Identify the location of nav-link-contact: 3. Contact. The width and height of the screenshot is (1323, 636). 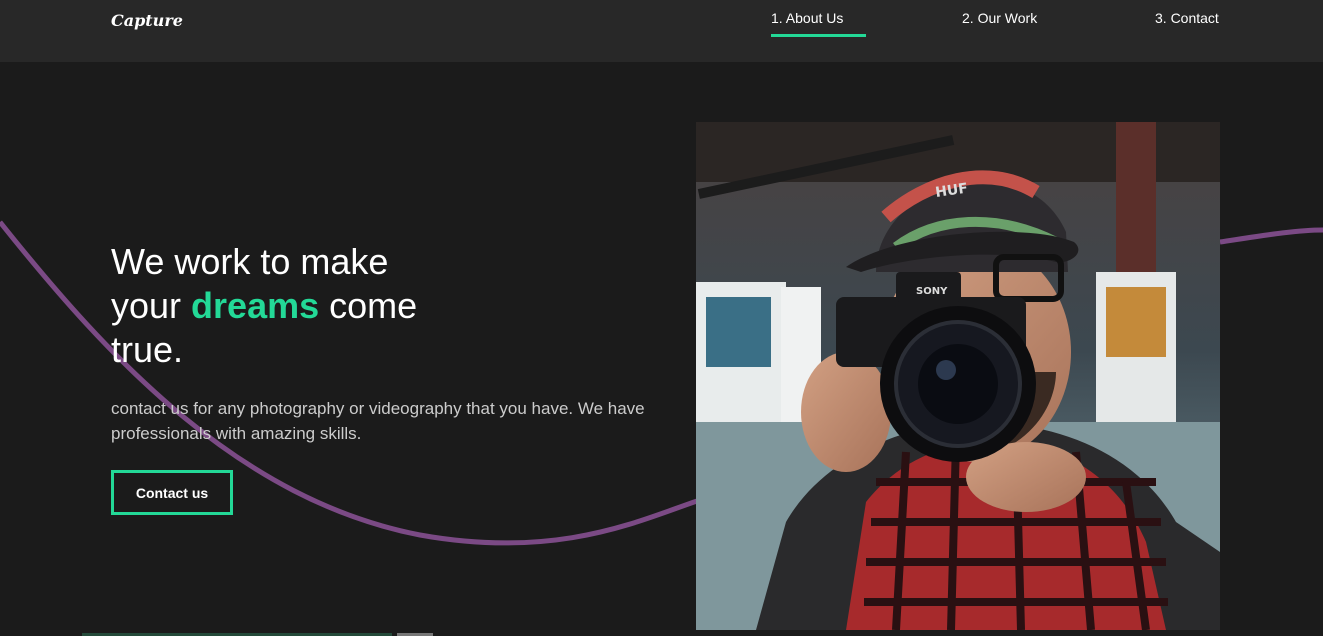
(1187, 18).